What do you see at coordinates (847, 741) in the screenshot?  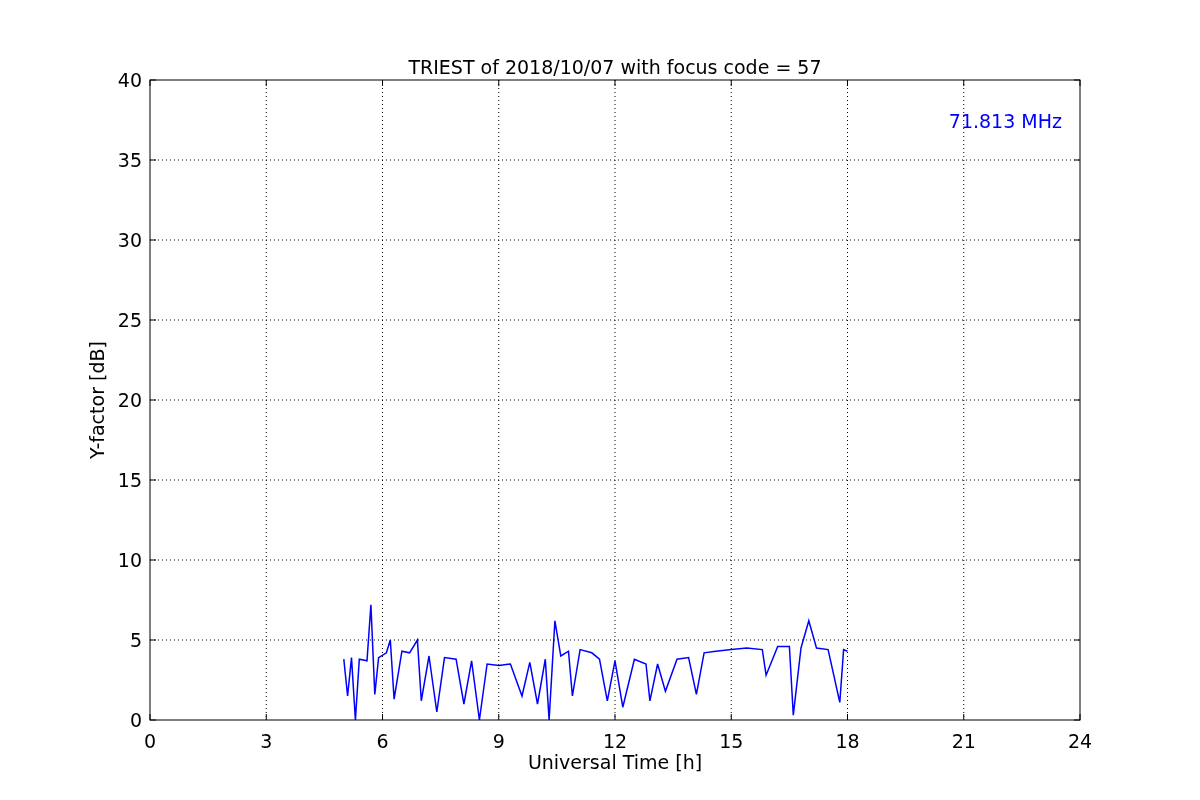 I see `x-tick-label: 18` at bounding box center [847, 741].